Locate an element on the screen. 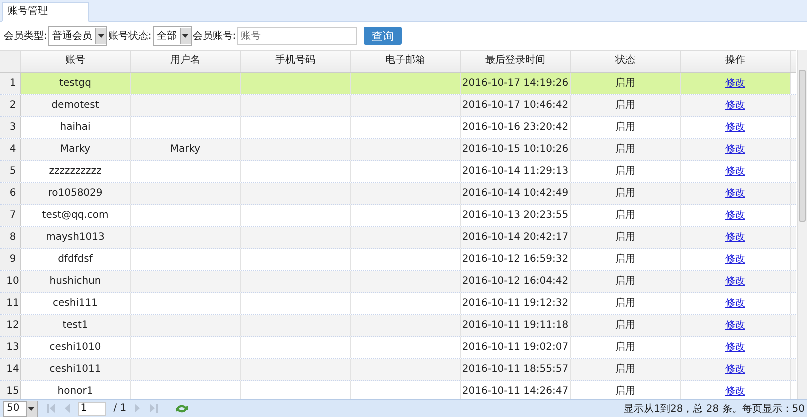 The width and height of the screenshot is (807, 417). filter-label: 账号状态: is located at coordinates (130, 36).